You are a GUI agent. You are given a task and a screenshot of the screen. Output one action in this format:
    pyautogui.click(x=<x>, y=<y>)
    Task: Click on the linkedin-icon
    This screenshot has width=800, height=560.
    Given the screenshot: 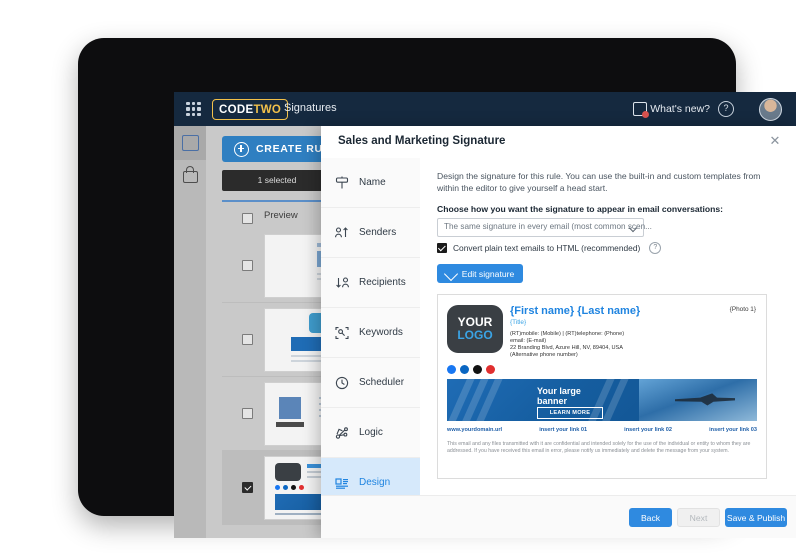 What is the action you would take?
    pyautogui.click(x=464, y=369)
    